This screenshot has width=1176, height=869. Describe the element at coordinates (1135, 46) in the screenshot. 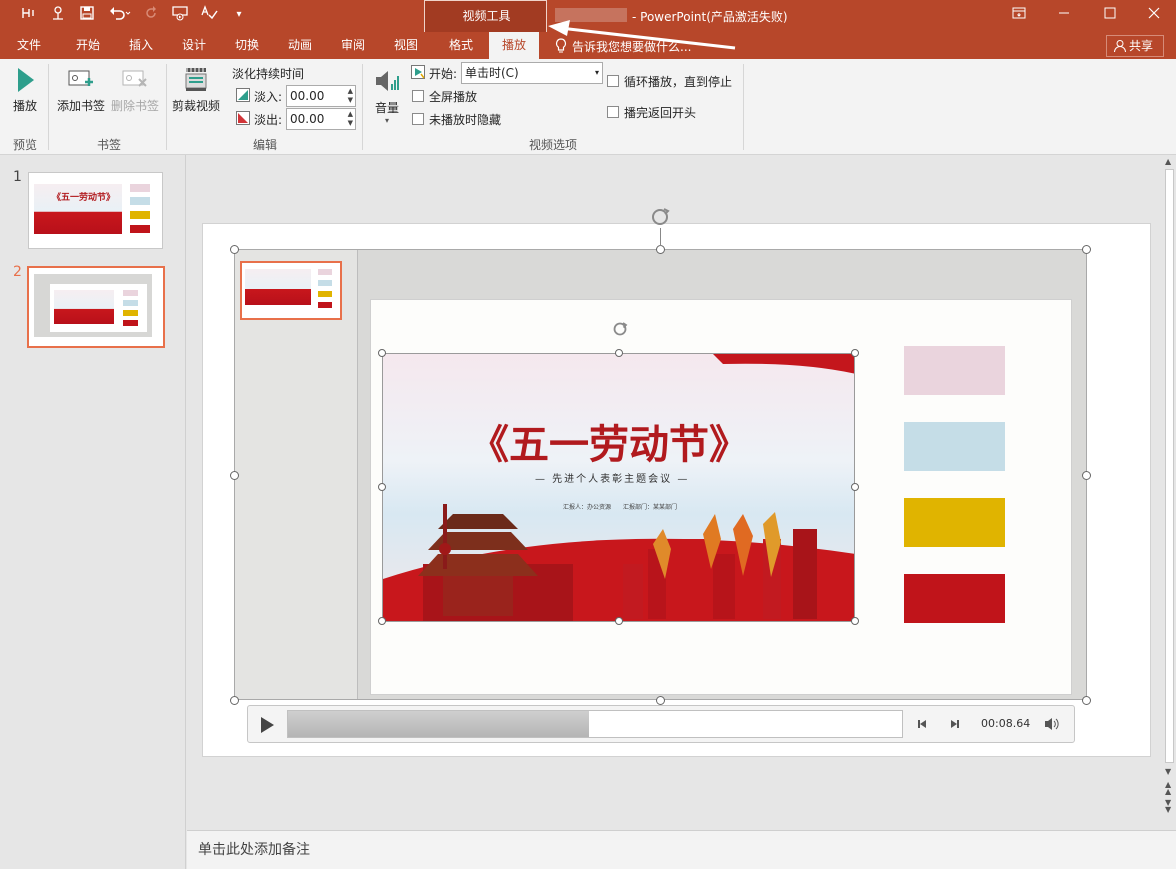

I see `share-button: 共享` at that location.